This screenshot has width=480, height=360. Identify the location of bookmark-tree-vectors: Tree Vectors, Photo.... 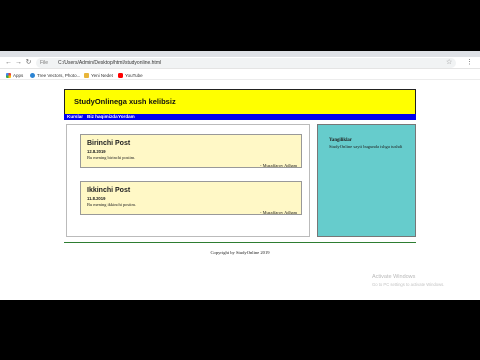
(55, 75).